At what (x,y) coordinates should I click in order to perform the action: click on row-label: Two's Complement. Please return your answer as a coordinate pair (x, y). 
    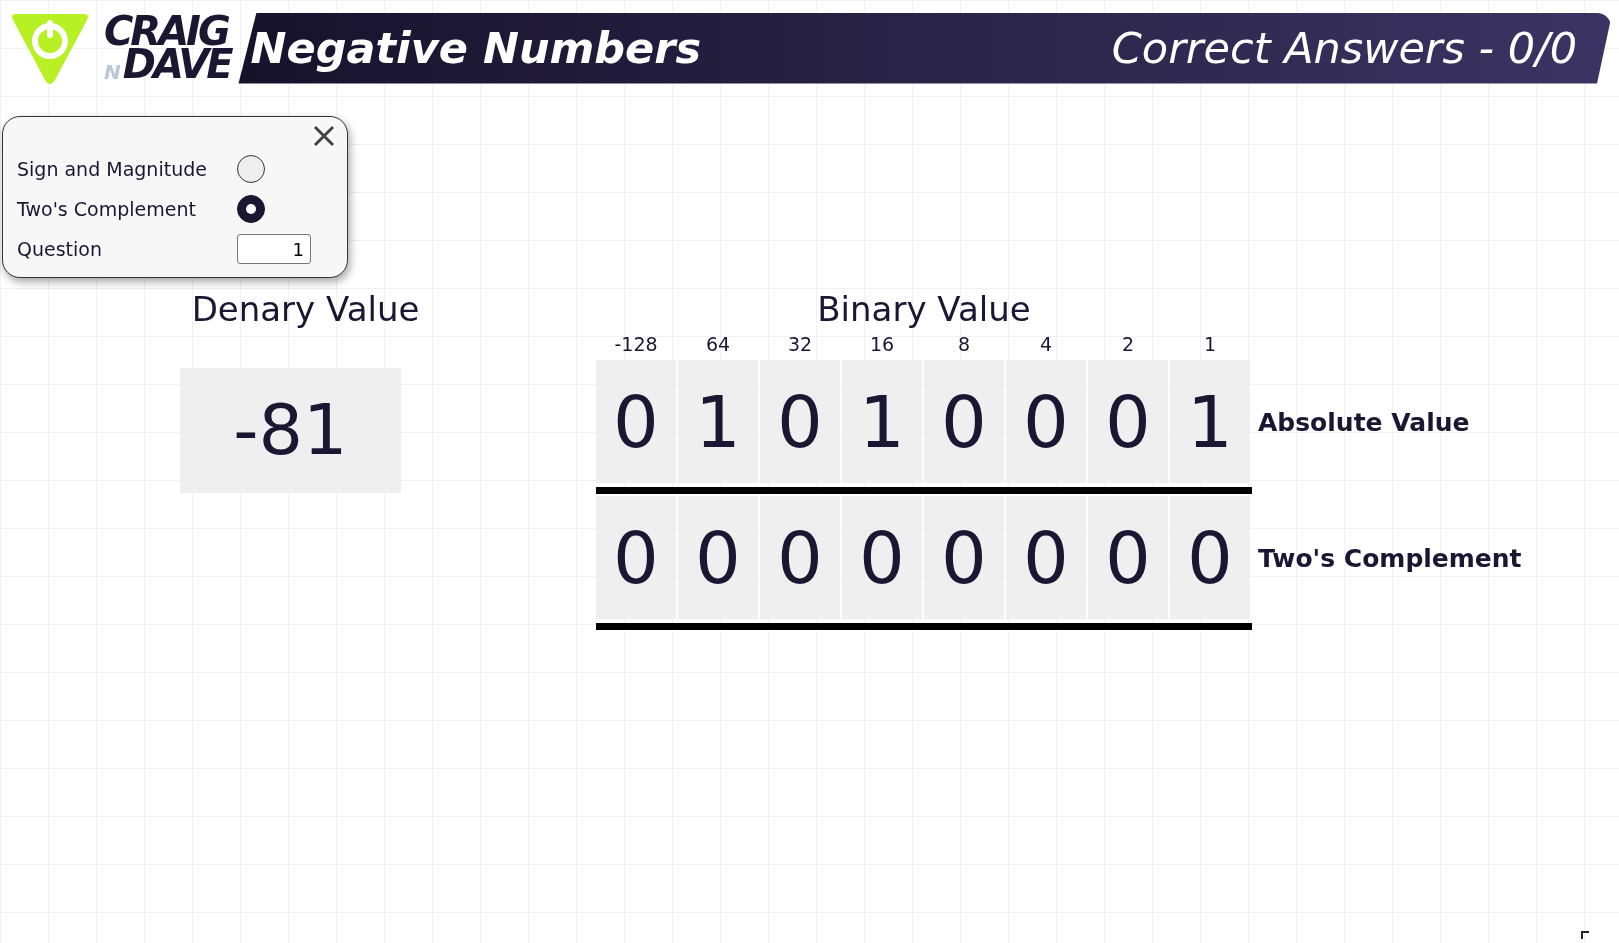
    Looking at the image, I should click on (1390, 559).